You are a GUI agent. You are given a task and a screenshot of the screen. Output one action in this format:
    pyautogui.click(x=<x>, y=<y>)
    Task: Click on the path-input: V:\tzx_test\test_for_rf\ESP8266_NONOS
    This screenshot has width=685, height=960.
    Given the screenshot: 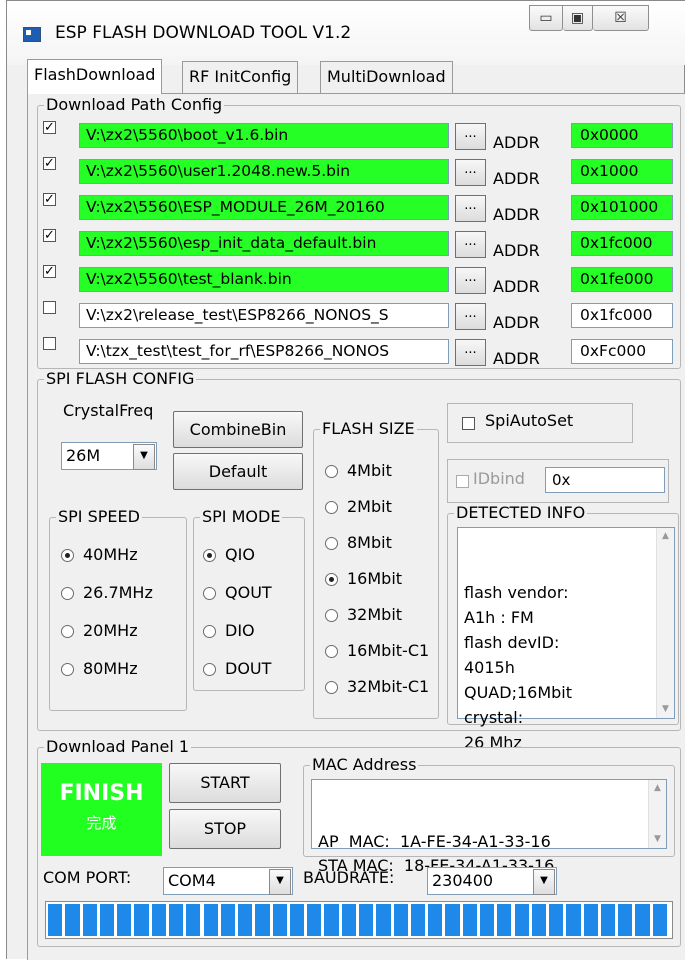 What is the action you would take?
    pyautogui.click(x=264, y=351)
    